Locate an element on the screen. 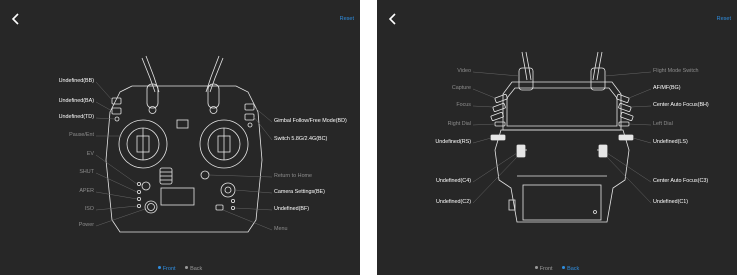  label-ev: EV is located at coordinates (90, 154).